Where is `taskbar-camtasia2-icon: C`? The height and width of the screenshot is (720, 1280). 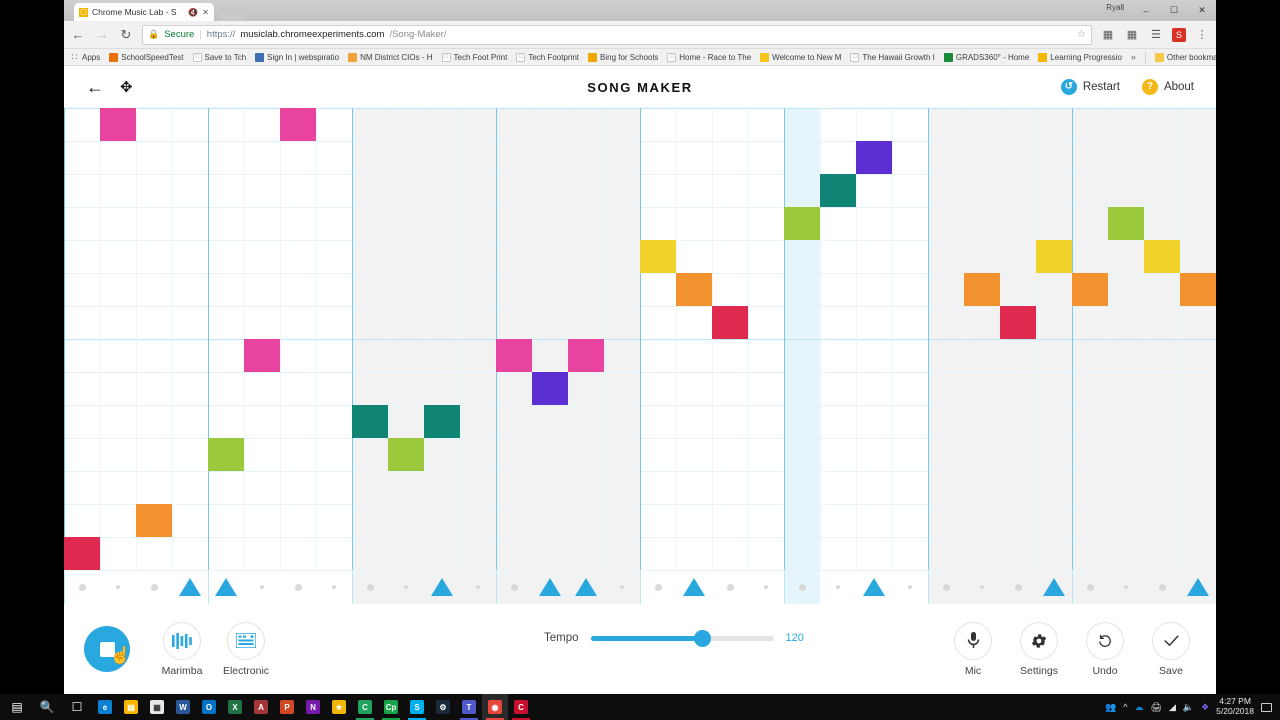 taskbar-camtasia2-icon: C is located at coordinates (521, 707).